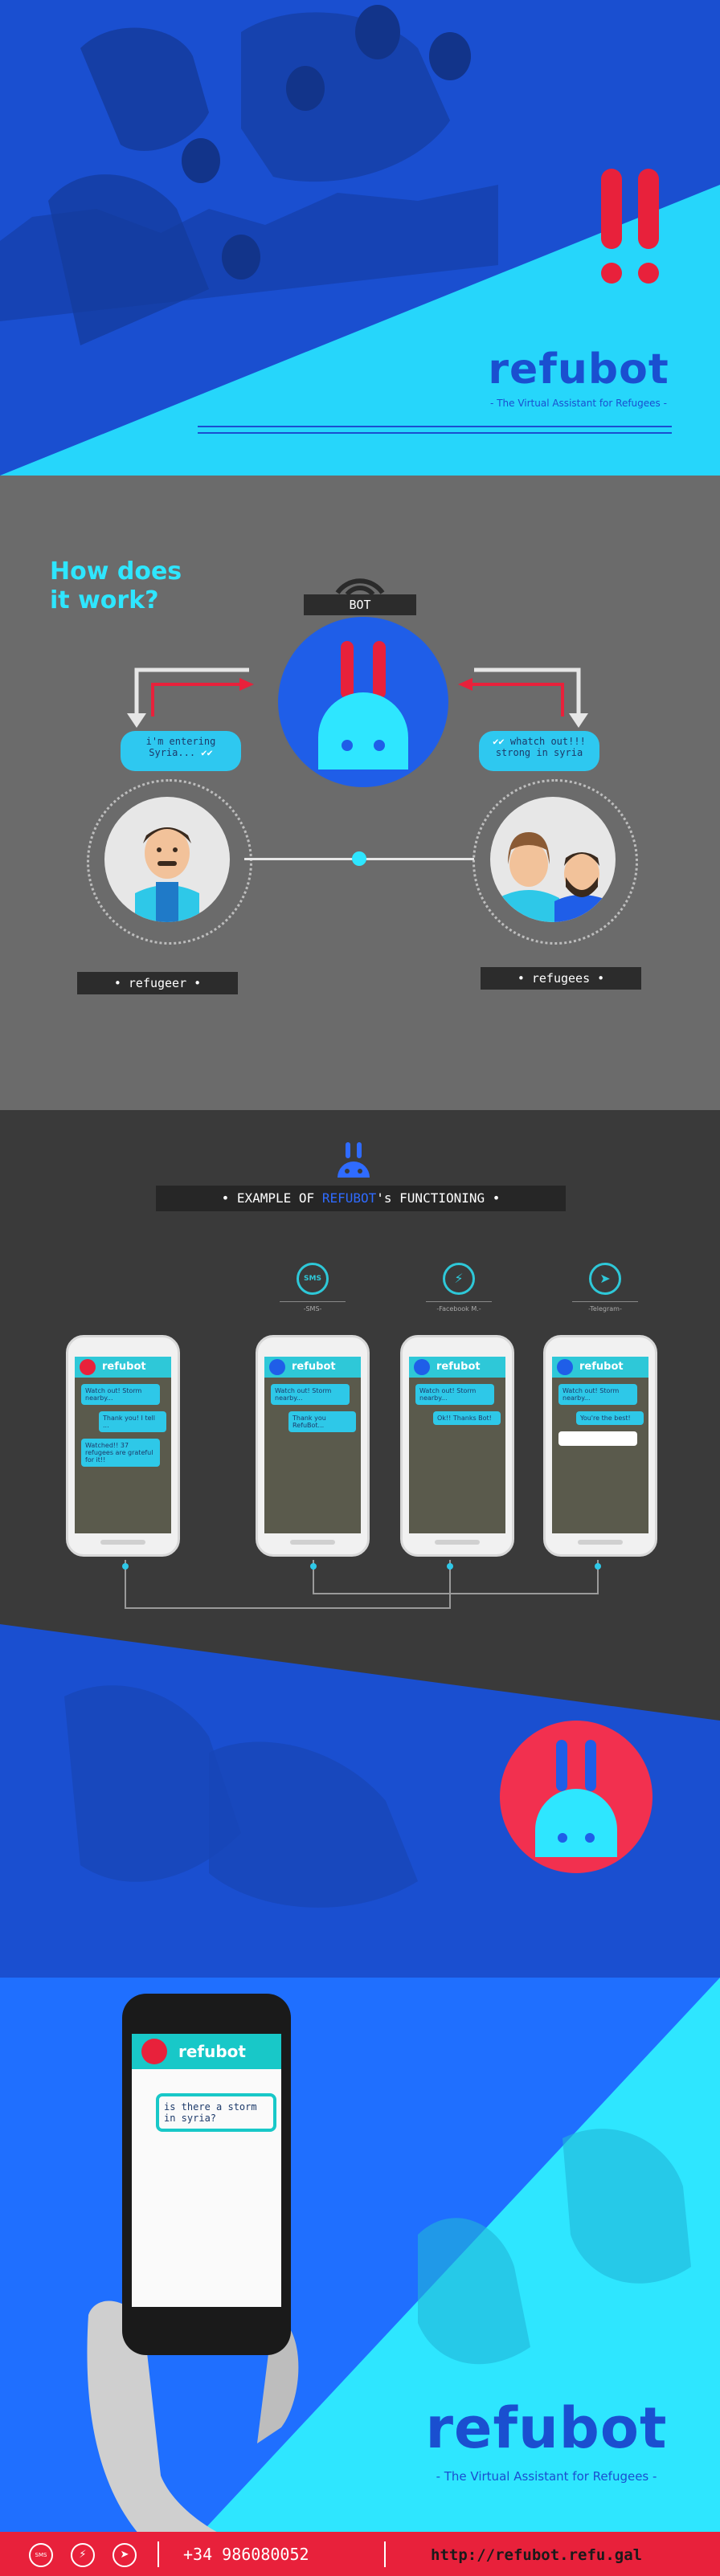  Describe the element at coordinates (576, 1797) in the screenshot. I see `bot-logo-circle` at that location.